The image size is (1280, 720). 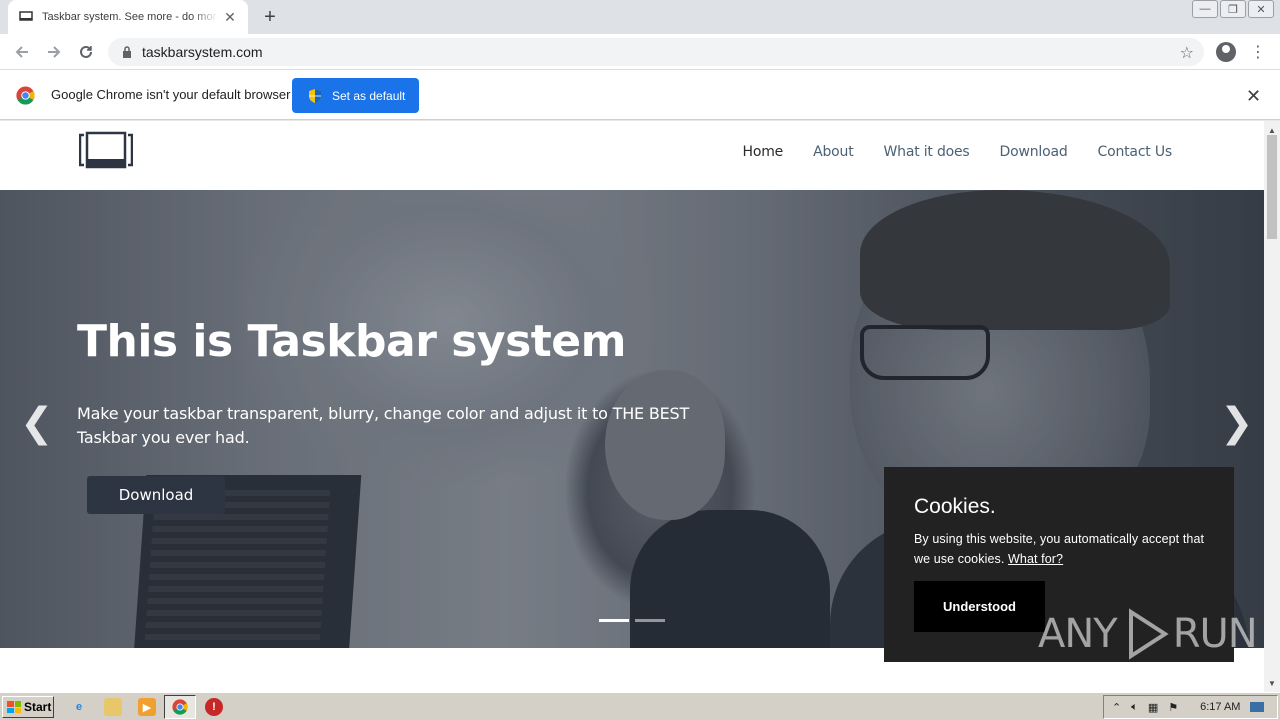 What do you see at coordinates (1272, 406) in the screenshot?
I see `page-scrollbar: ▲ ▼` at bounding box center [1272, 406].